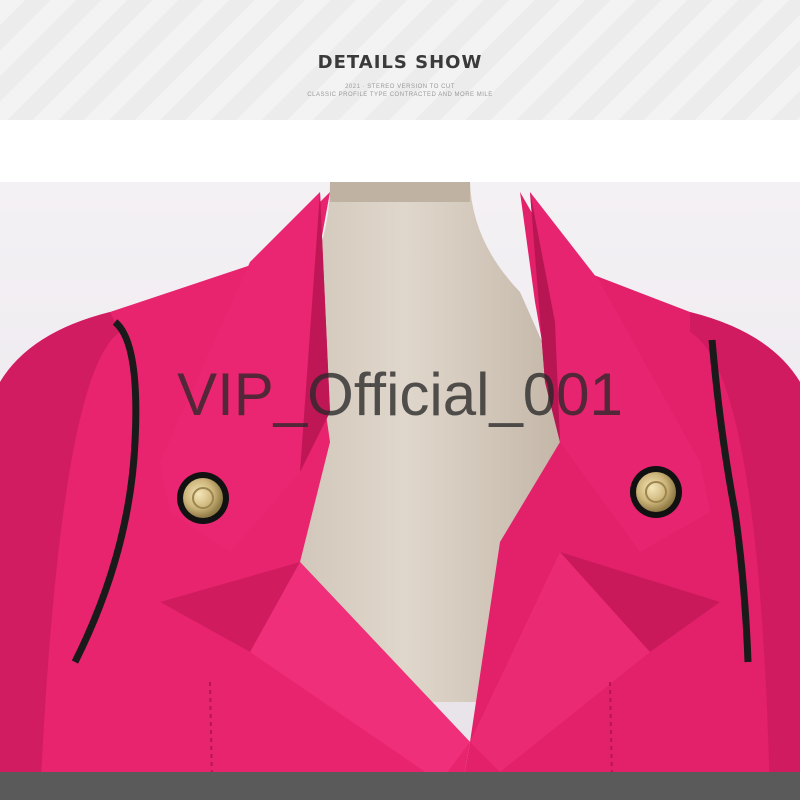 This screenshot has width=800, height=800. What do you see at coordinates (400, 151) in the screenshot?
I see `spacer` at bounding box center [400, 151].